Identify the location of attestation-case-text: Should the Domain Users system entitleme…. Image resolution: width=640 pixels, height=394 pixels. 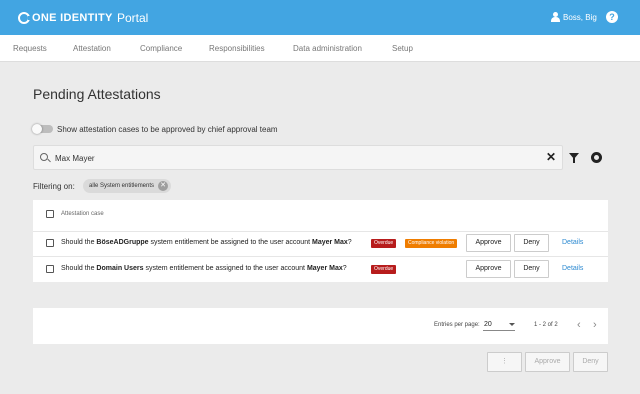
(204, 268).